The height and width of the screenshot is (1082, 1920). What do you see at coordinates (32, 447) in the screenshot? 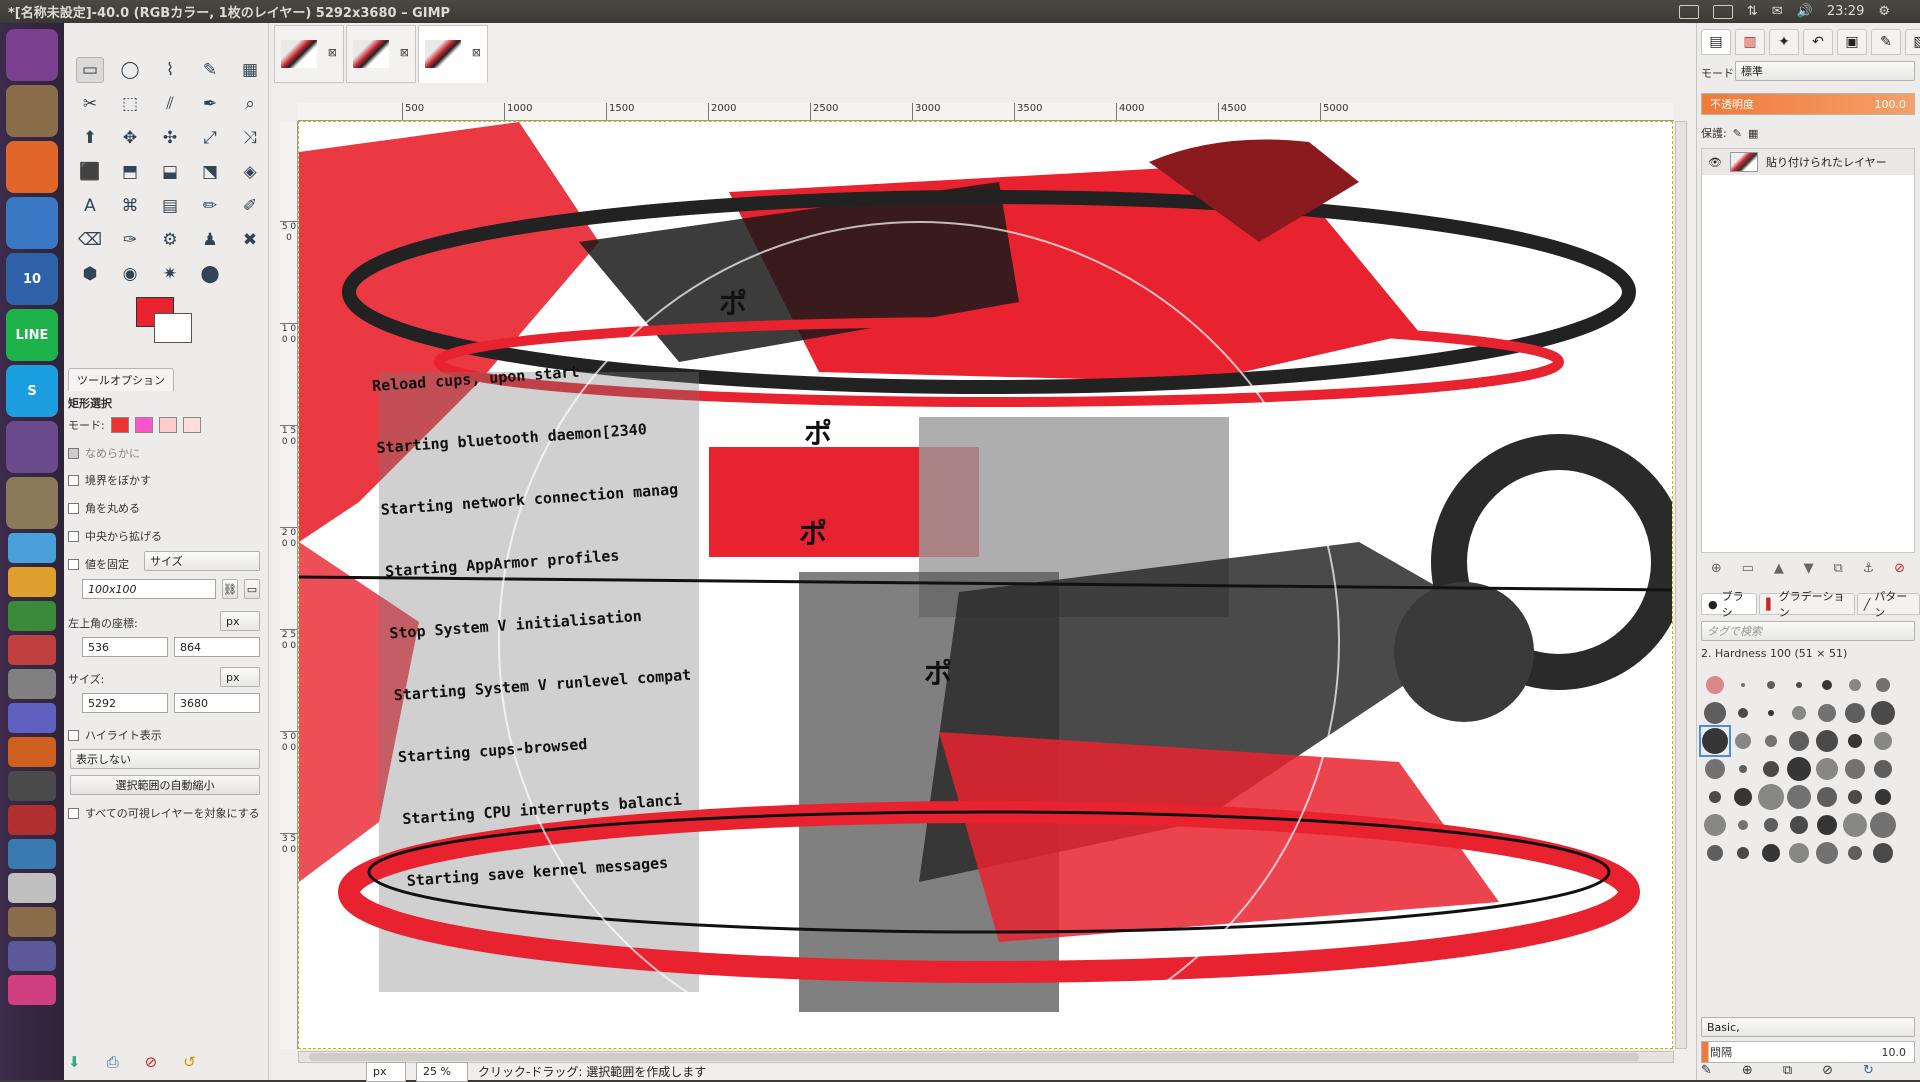
I see `screen-icon` at bounding box center [32, 447].